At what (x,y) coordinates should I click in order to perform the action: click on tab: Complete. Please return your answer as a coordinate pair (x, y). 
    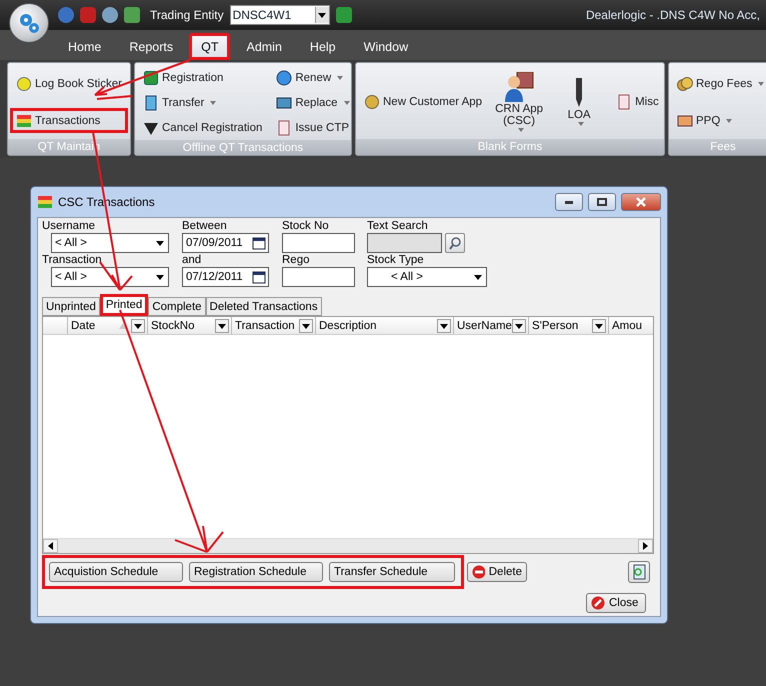
    Looking at the image, I should click on (177, 306).